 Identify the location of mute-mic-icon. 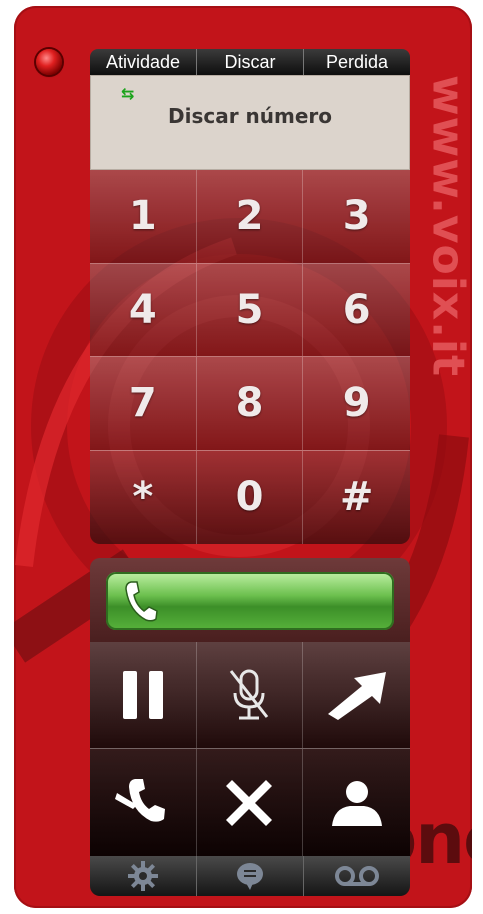
(249, 694).